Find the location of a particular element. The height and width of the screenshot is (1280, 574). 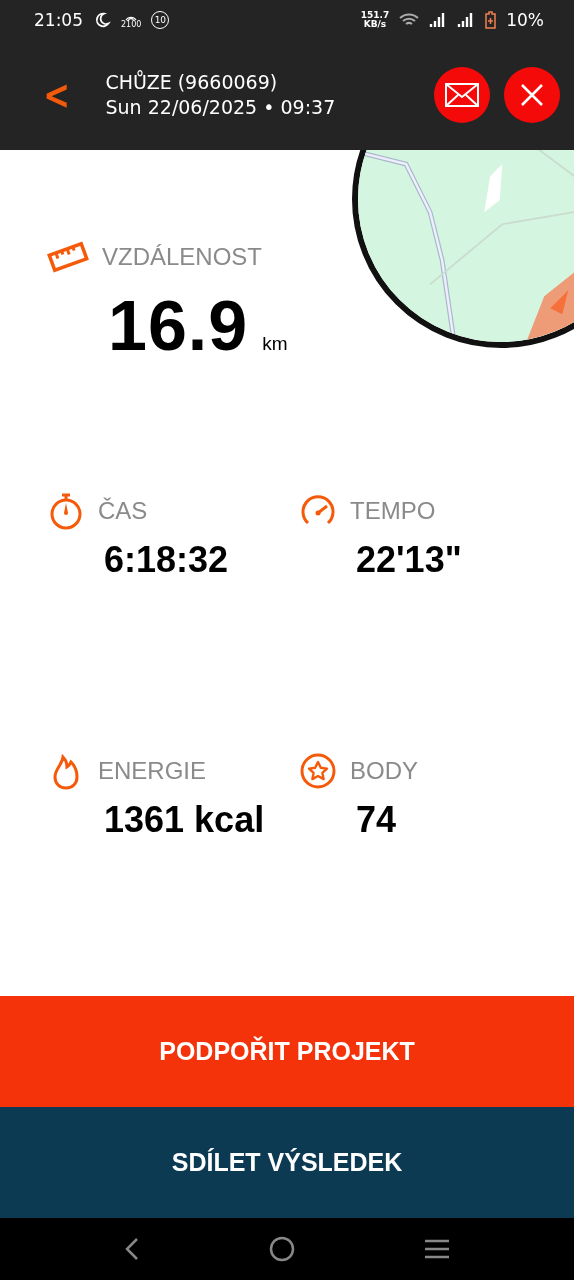

share-button: SDÍLET VÝSLEDEK is located at coordinates (287, 1162).